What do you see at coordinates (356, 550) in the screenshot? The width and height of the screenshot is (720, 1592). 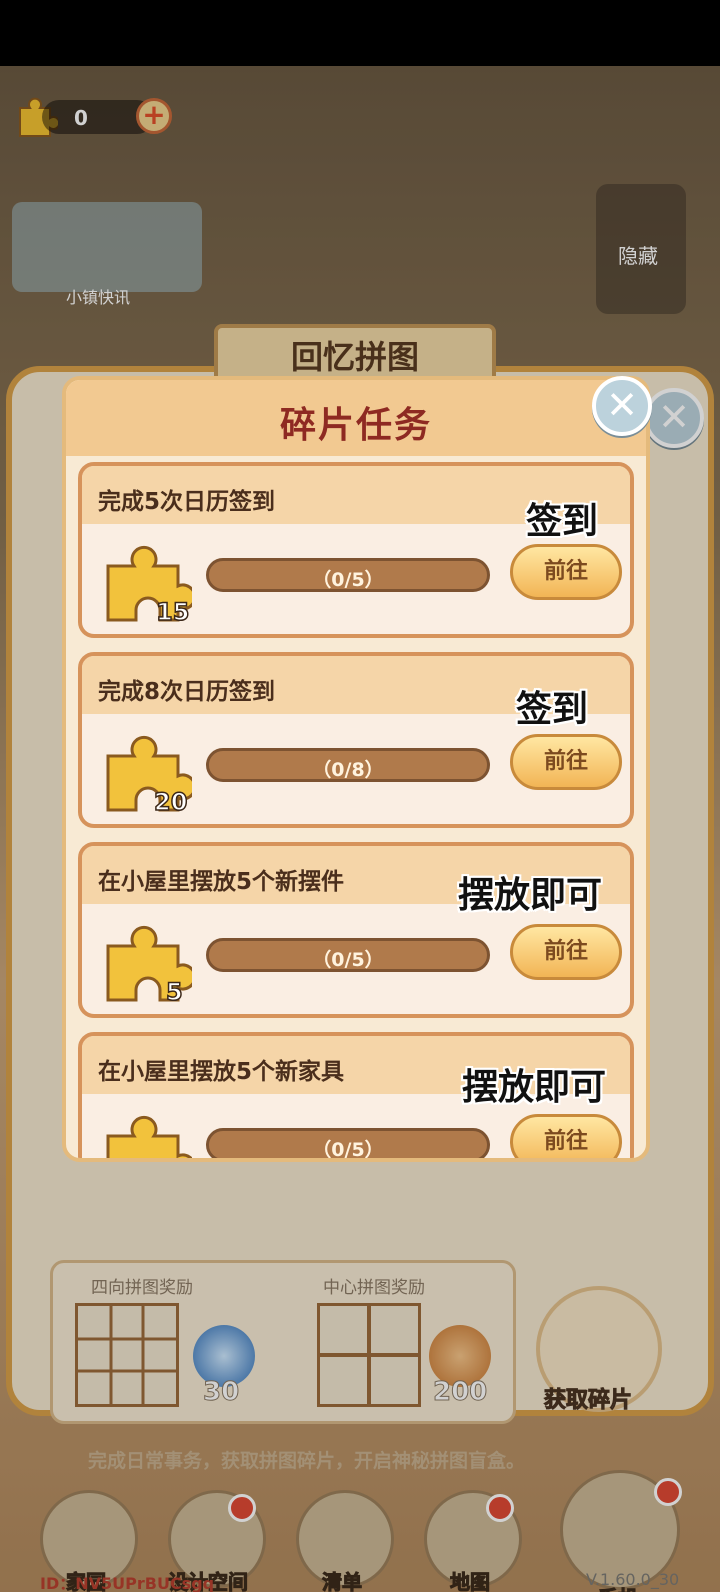 I see `task-card: 完成5次日历签到 15 （0/5） 前往` at bounding box center [356, 550].